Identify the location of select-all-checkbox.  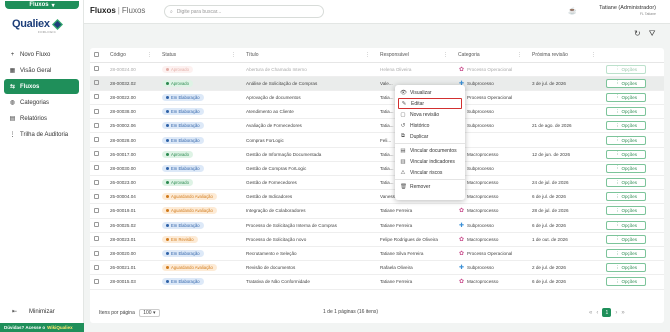
(96, 54).